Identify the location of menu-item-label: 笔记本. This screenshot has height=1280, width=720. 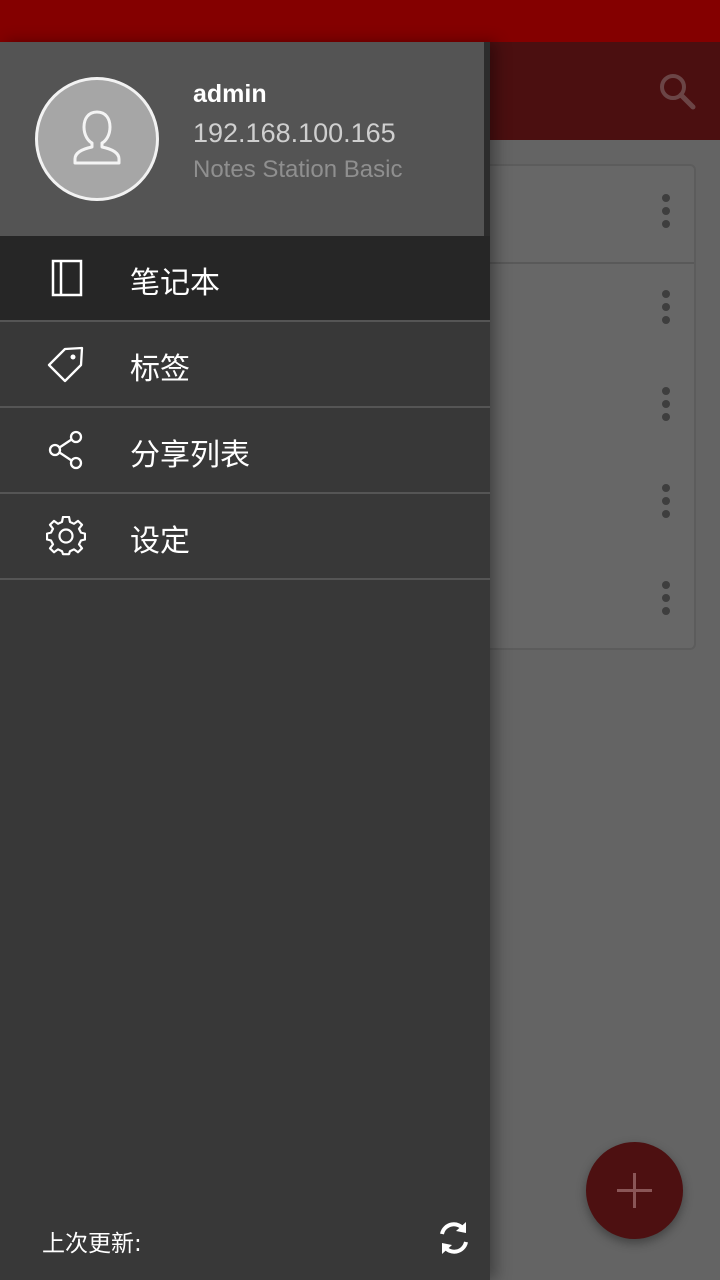
(175, 283).